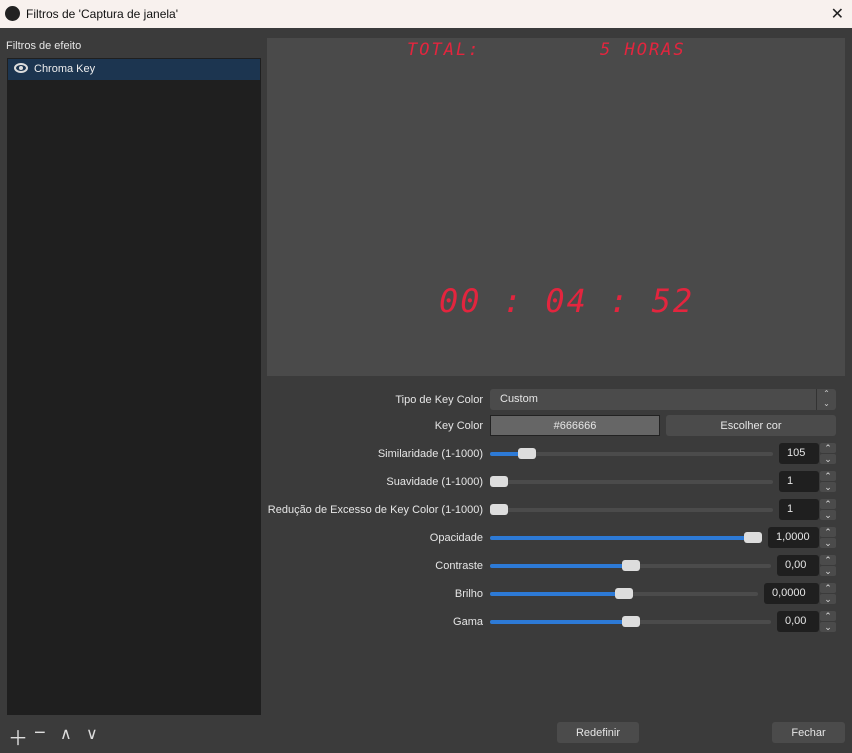  I want to click on key-type-value: Custom, so click(519, 399).